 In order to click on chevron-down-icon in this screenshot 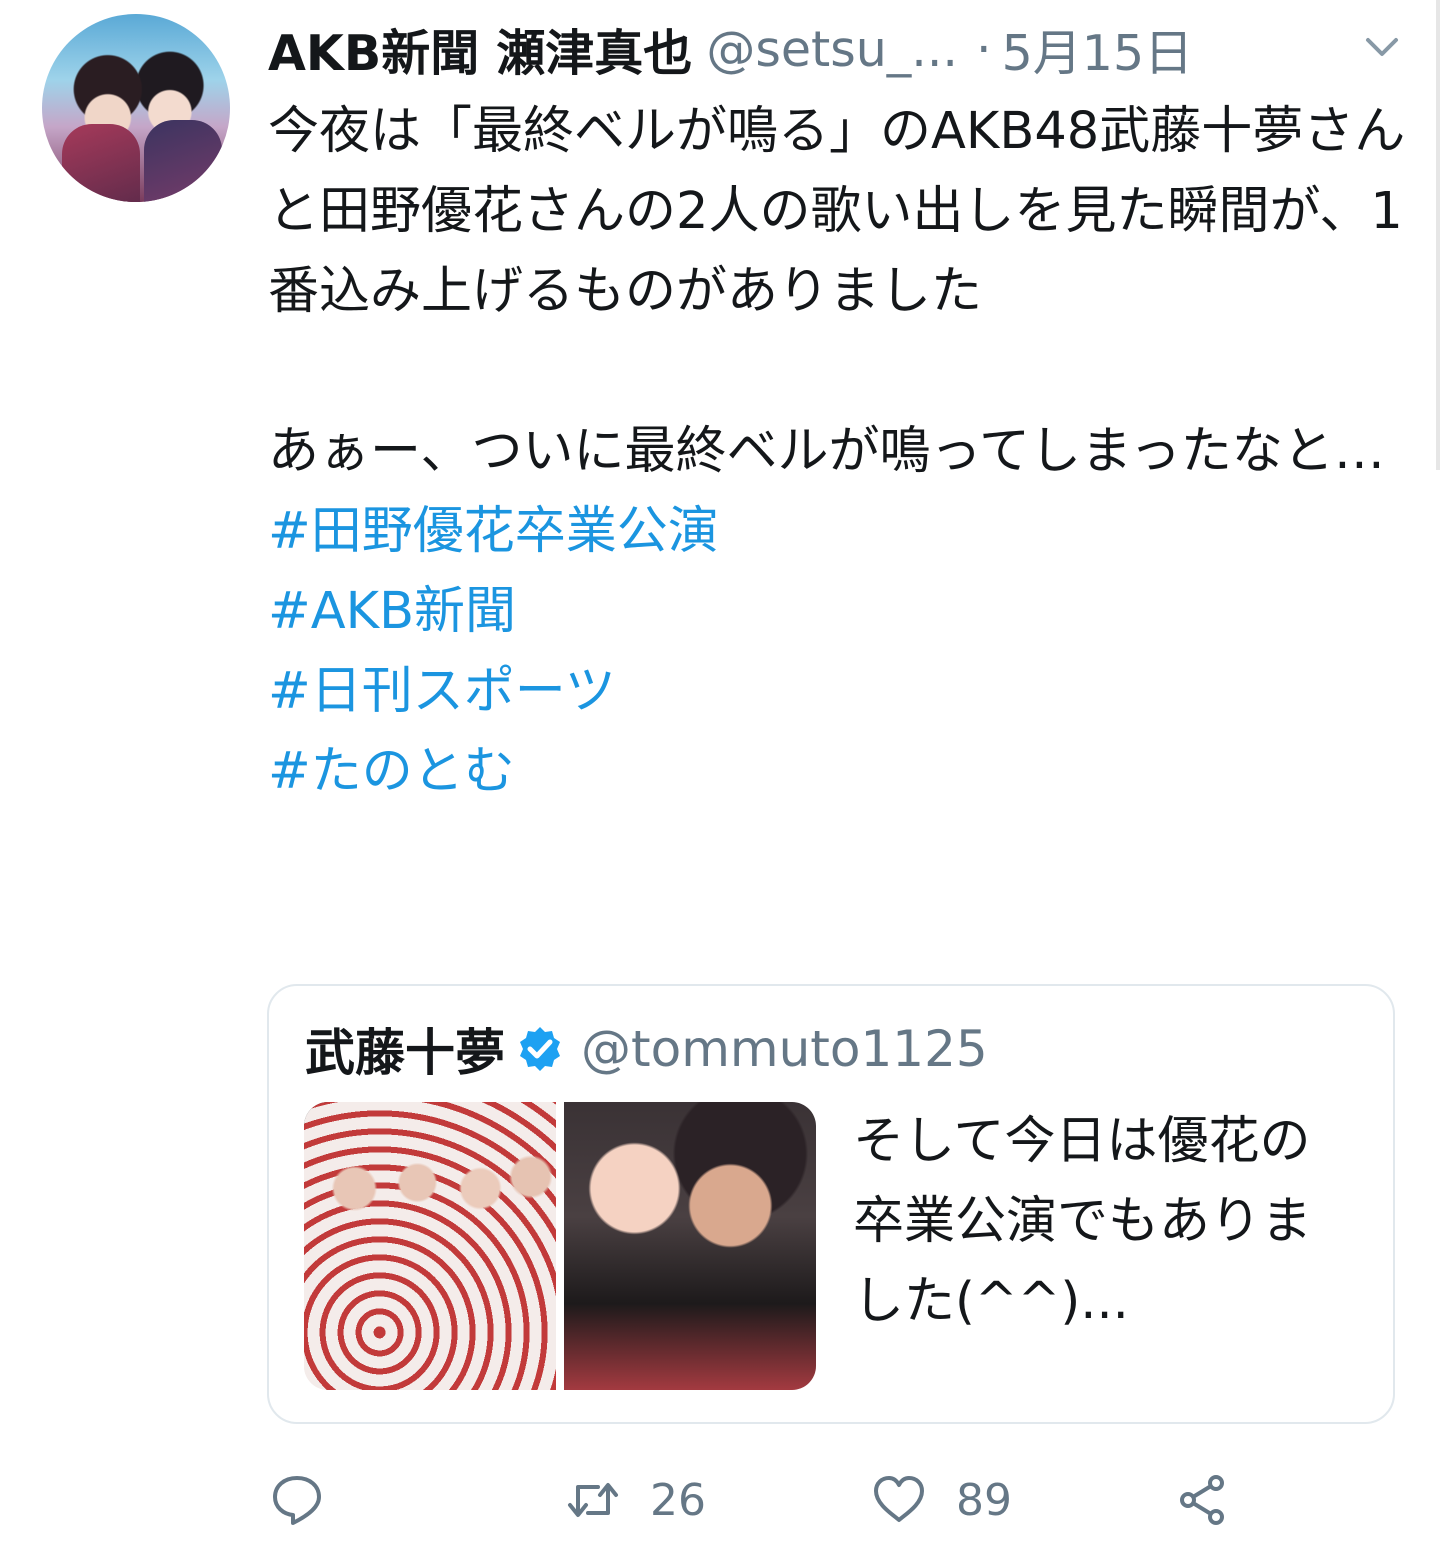, I will do `click(1382, 48)`.